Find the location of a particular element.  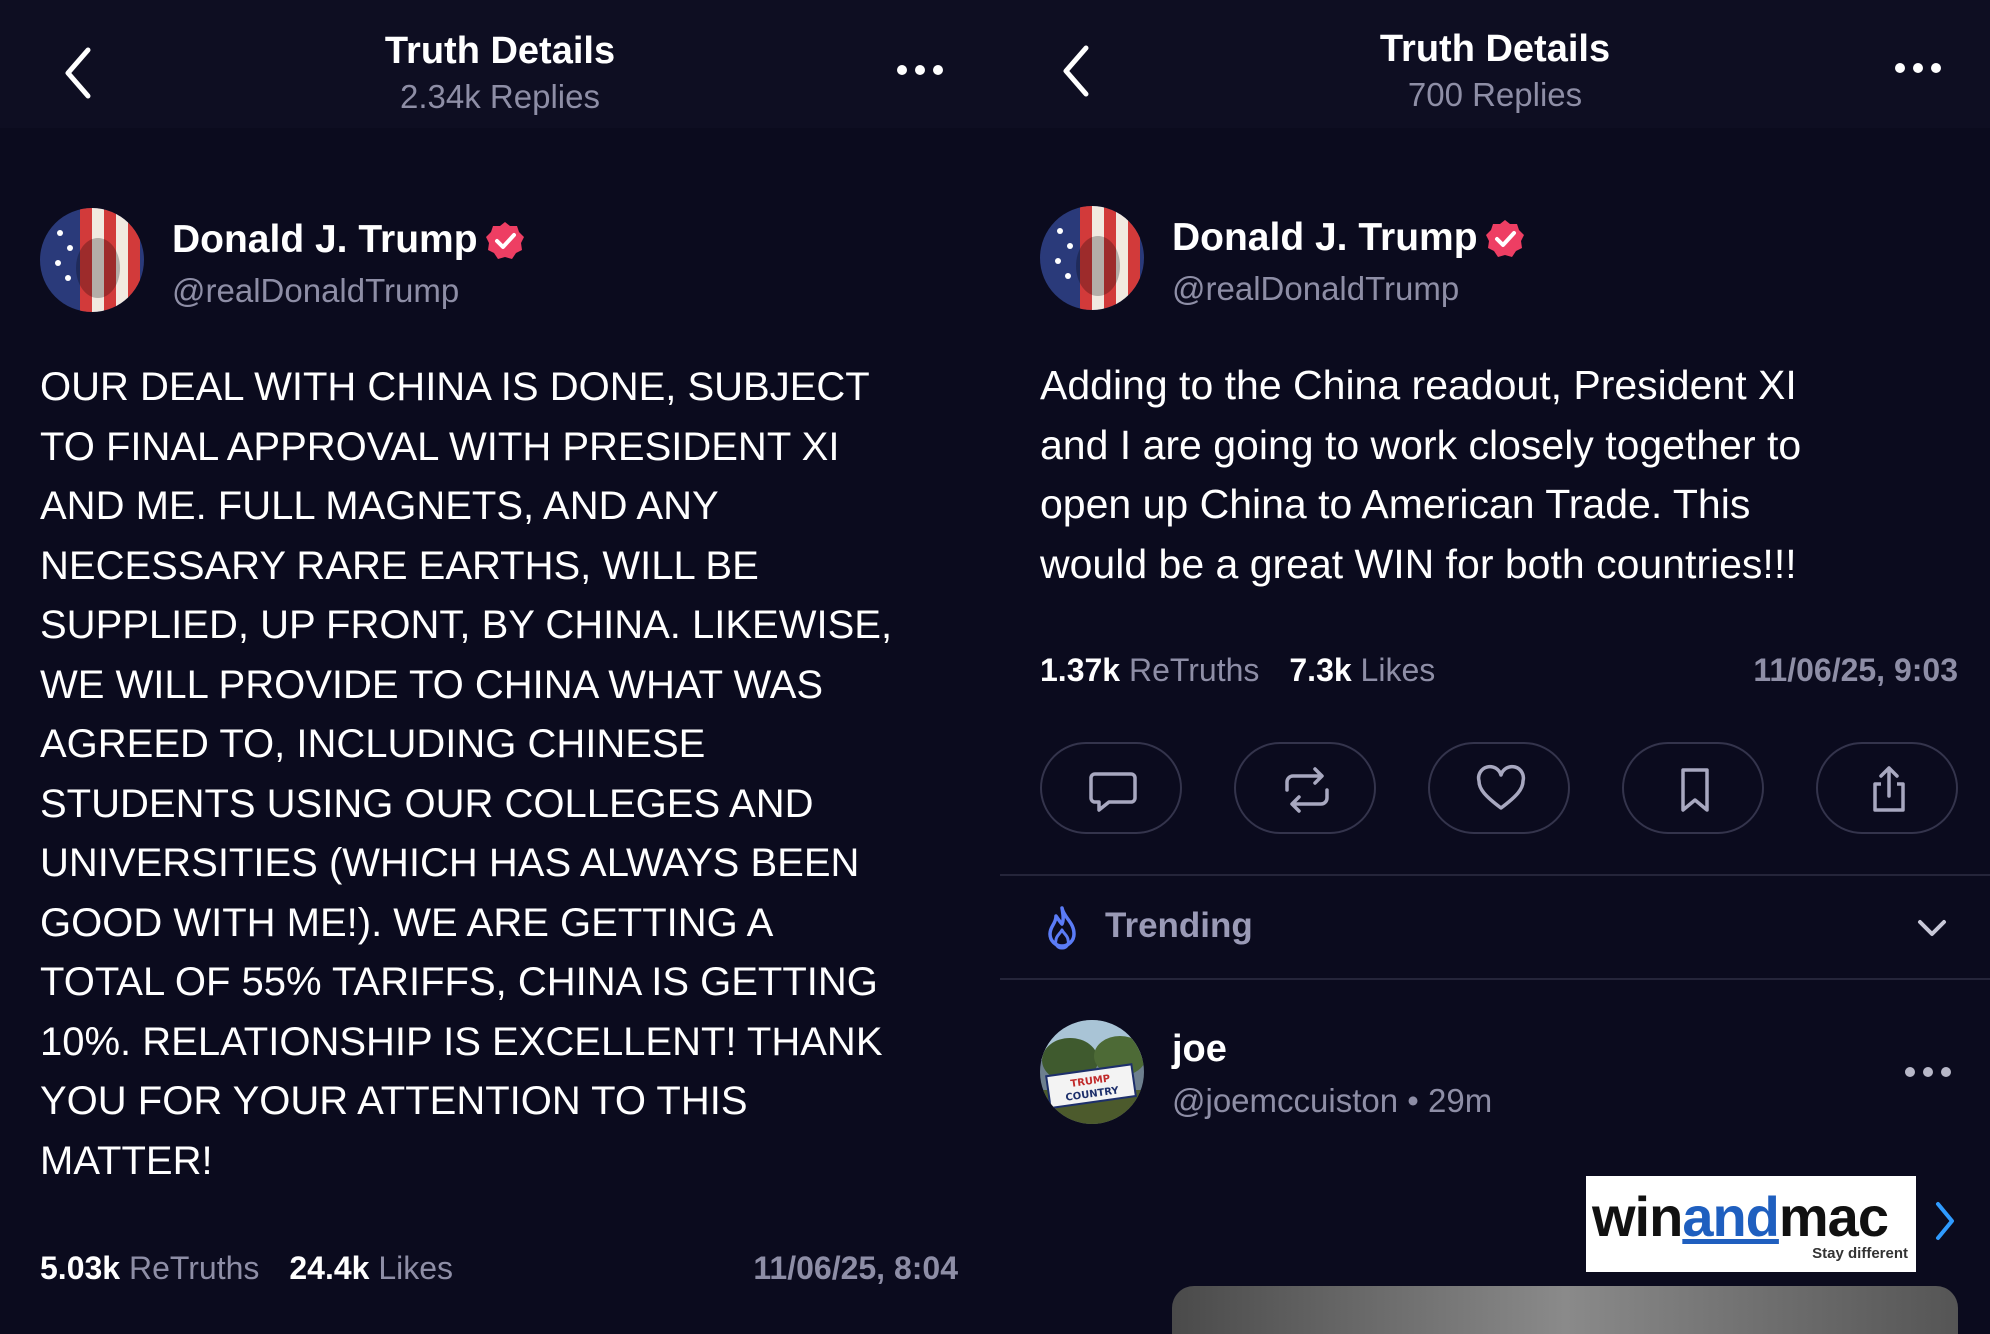

wordmark-prefix: win is located at coordinates (1637, 1216).